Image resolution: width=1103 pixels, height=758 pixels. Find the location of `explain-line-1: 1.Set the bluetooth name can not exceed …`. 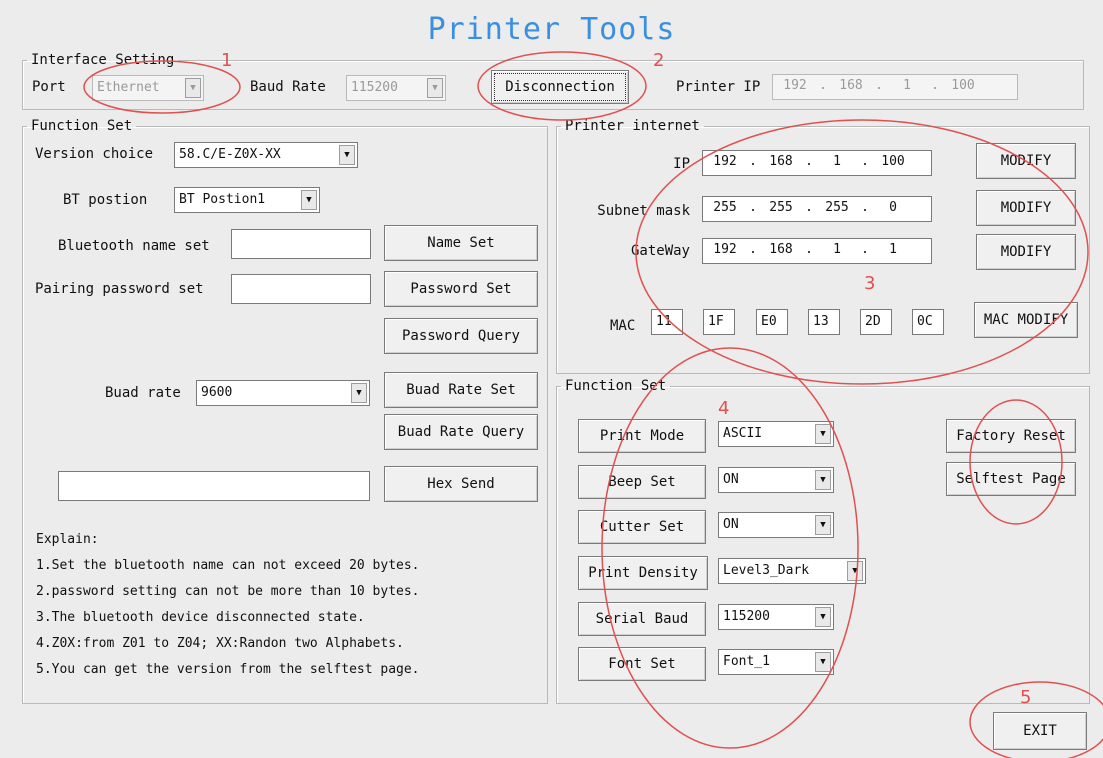

explain-line-1: 1.Set the bluetooth name can not exceed … is located at coordinates (228, 565).